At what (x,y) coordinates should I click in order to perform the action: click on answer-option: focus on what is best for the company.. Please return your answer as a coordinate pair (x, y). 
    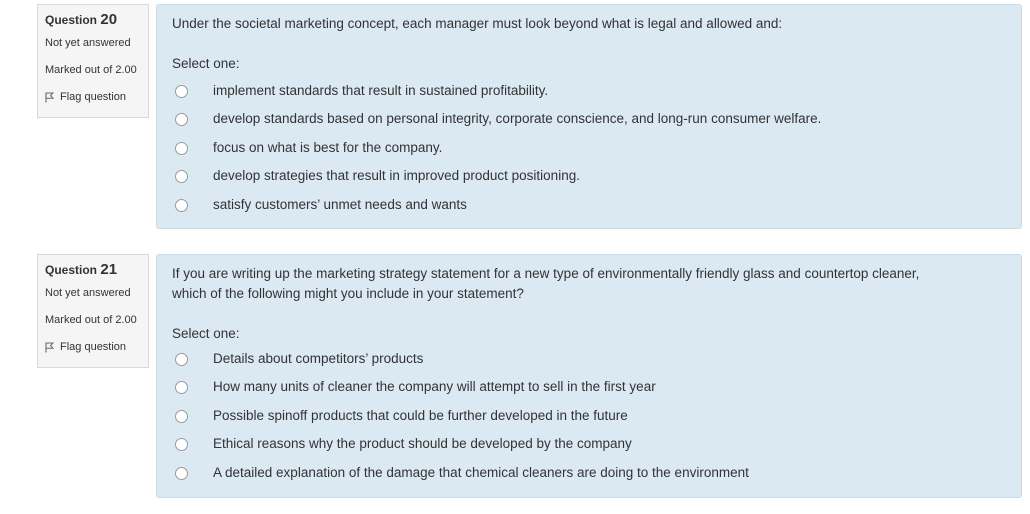
    Looking at the image, I should click on (308, 148).